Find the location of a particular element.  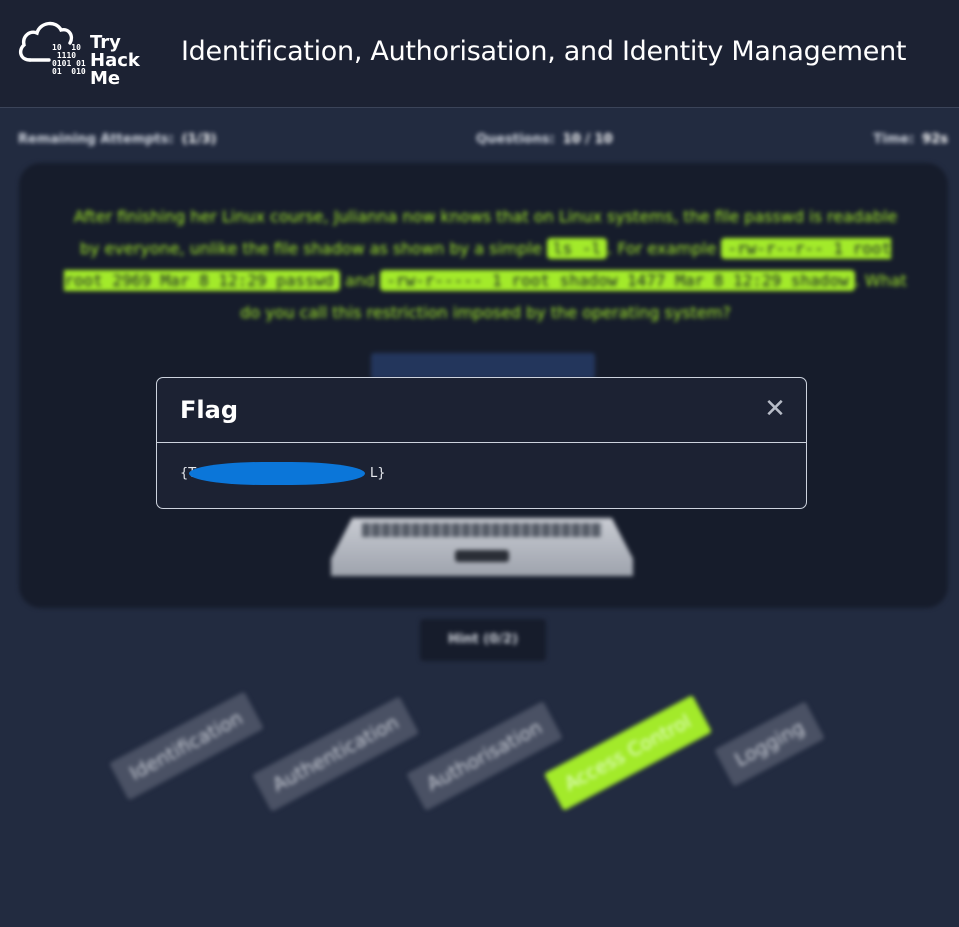

flag-value: {T L} is located at coordinates (295, 476).